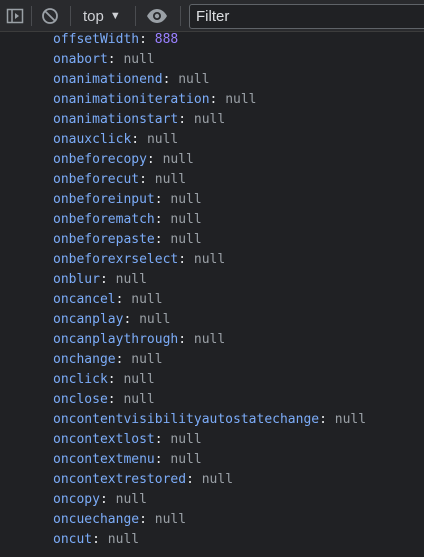 Image resolution: width=424 pixels, height=557 pixels. What do you see at coordinates (96, 179) in the screenshot?
I see `property-key: onbeforecut` at bounding box center [96, 179].